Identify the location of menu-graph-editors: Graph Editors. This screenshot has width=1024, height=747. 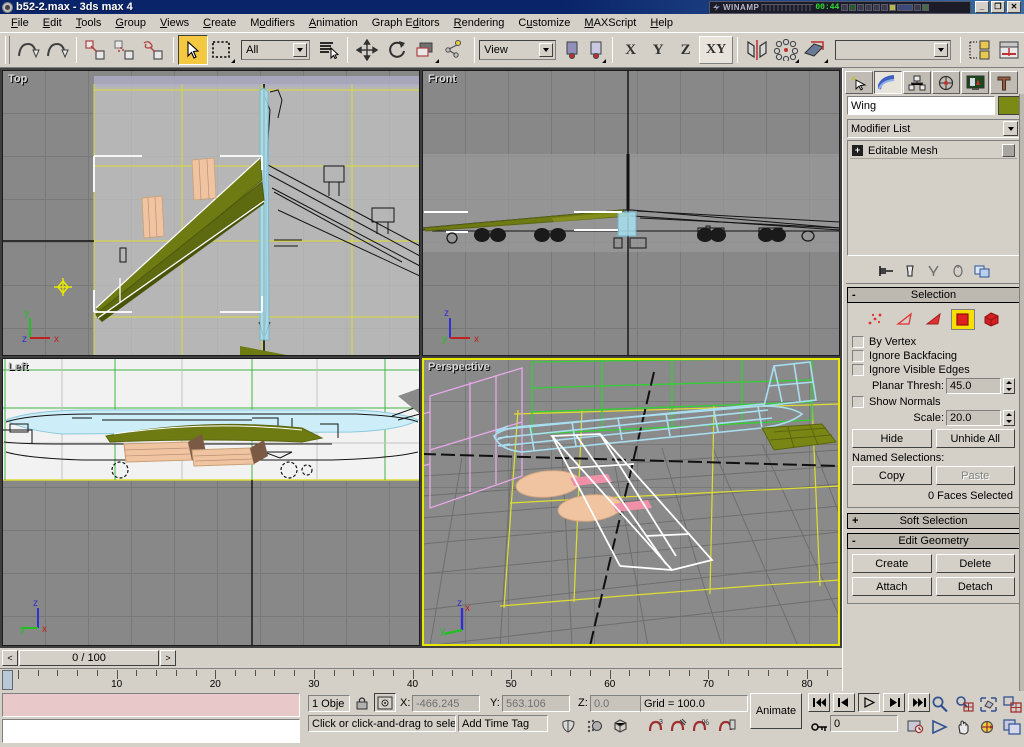
(406, 23).